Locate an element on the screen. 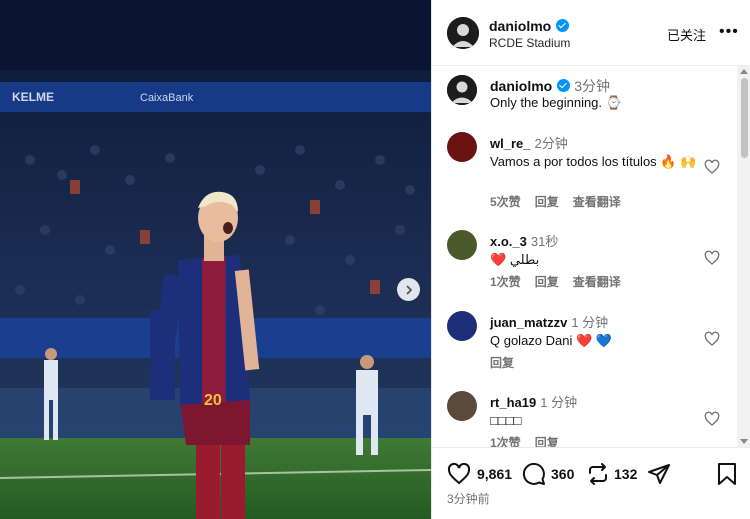  chevron-right-icon is located at coordinates (408, 289).